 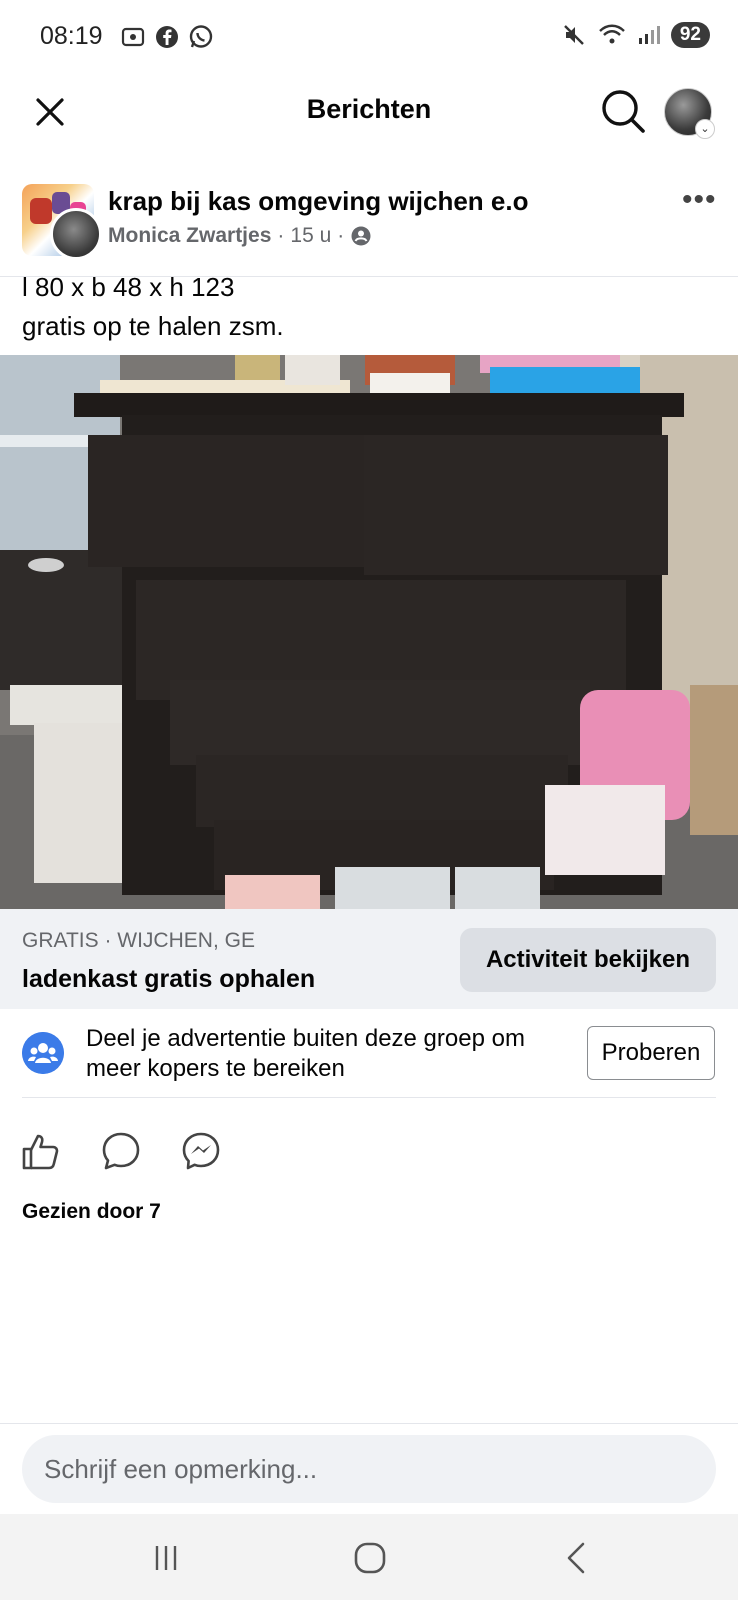 What do you see at coordinates (41, 211) in the screenshot?
I see `group-avatar-art` at bounding box center [41, 211].